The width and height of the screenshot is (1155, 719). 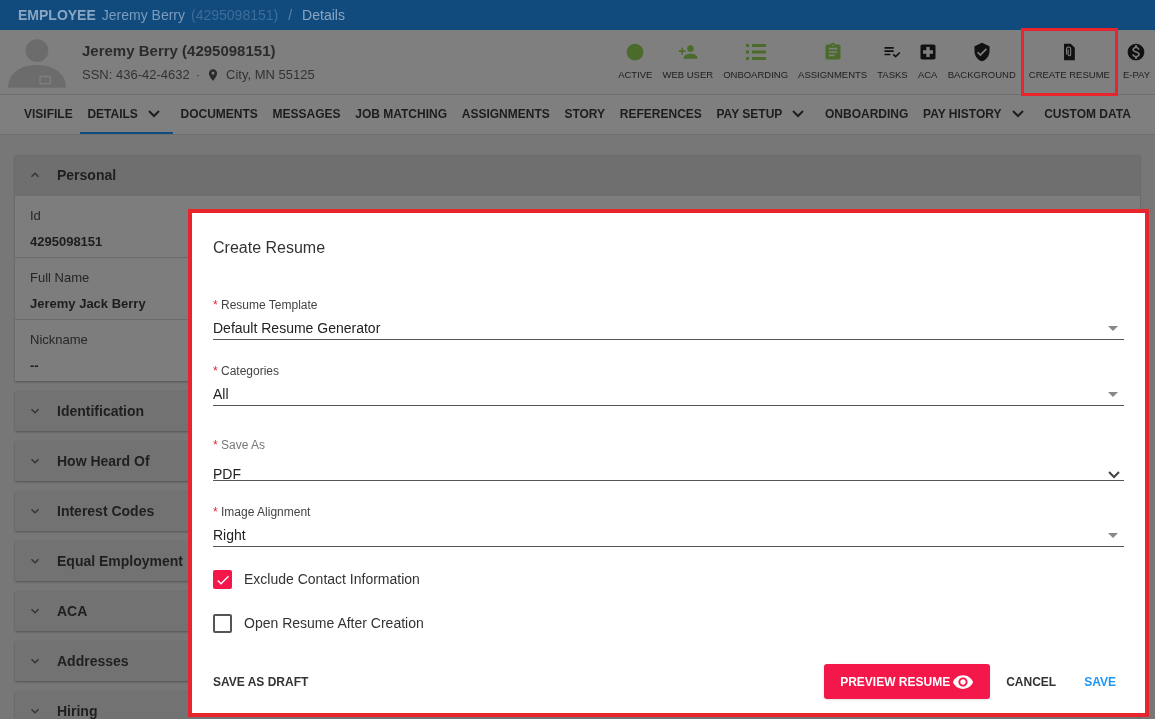 What do you see at coordinates (1100, 681) in the screenshot?
I see `dialog-button: SAVE` at bounding box center [1100, 681].